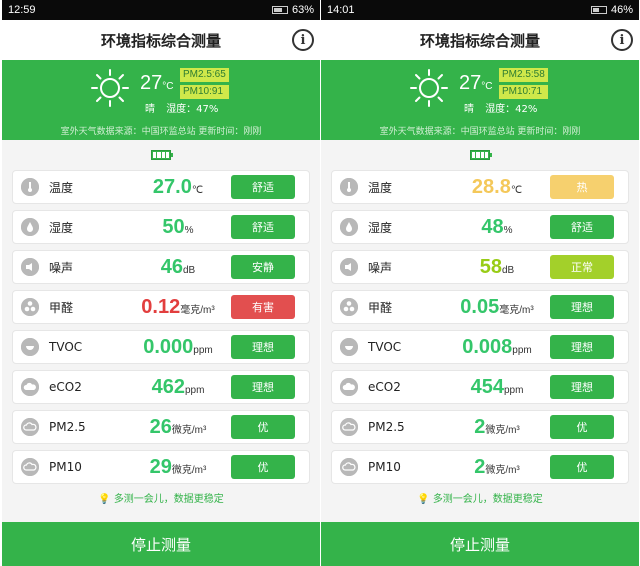  What do you see at coordinates (204, 92) in the screenshot?
I see `outdoor-pm10-badge: PM10:91` at bounding box center [204, 92].